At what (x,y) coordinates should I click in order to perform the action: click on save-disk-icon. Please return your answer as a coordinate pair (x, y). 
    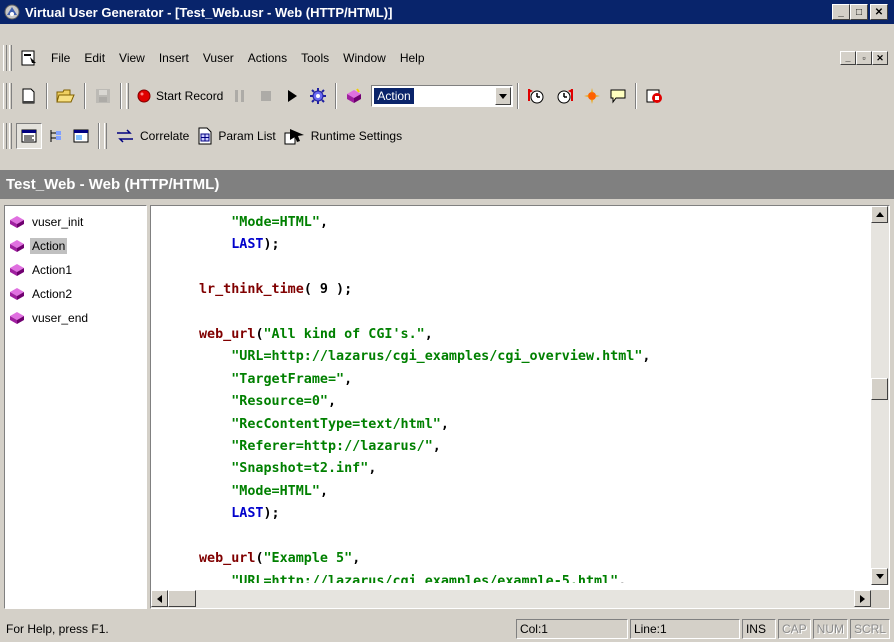
    Looking at the image, I should click on (103, 96).